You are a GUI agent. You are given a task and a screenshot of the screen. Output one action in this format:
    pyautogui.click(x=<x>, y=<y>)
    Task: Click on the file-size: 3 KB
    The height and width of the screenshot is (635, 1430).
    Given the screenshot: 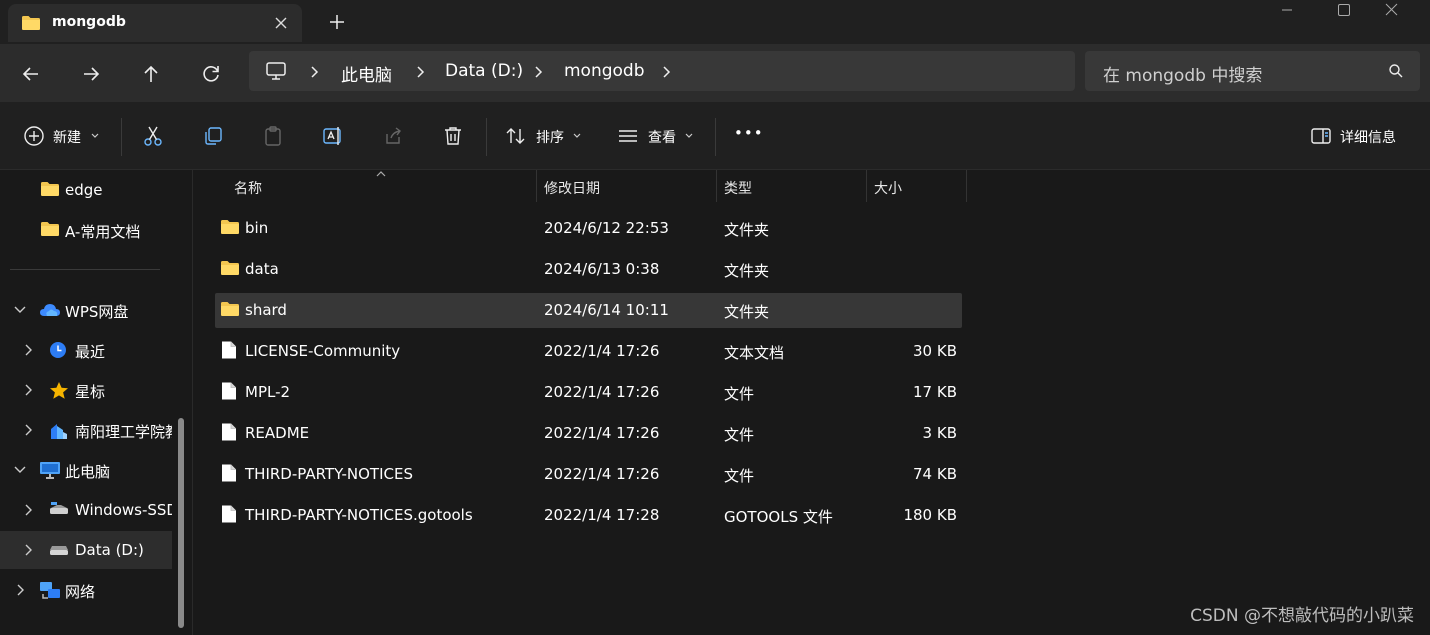 What is the action you would take?
    pyautogui.click(x=939, y=433)
    